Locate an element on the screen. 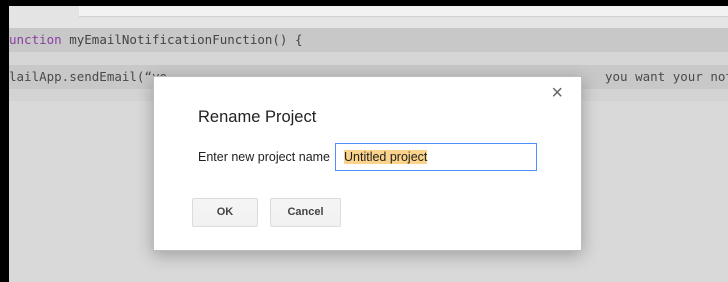 Image resolution: width=728 pixels, height=282 pixels. editor-toolbar is located at coordinates (368, 17).